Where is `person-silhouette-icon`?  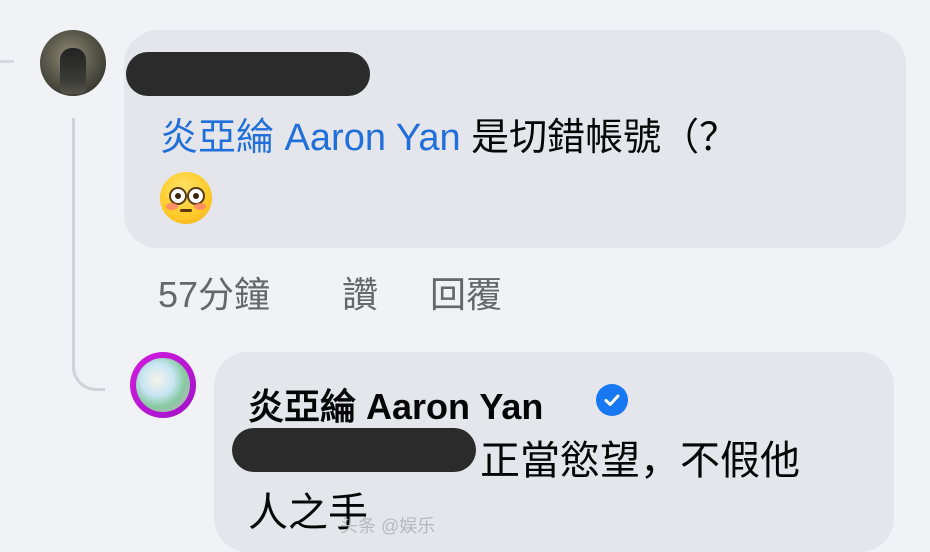 person-silhouette-icon is located at coordinates (73, 71).